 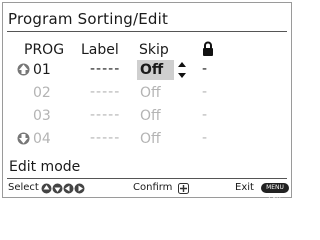 What do you see at coordinates (23, 69) in the screenshot?
I see `up-arrow-icon` at bounding box center [23, 69].